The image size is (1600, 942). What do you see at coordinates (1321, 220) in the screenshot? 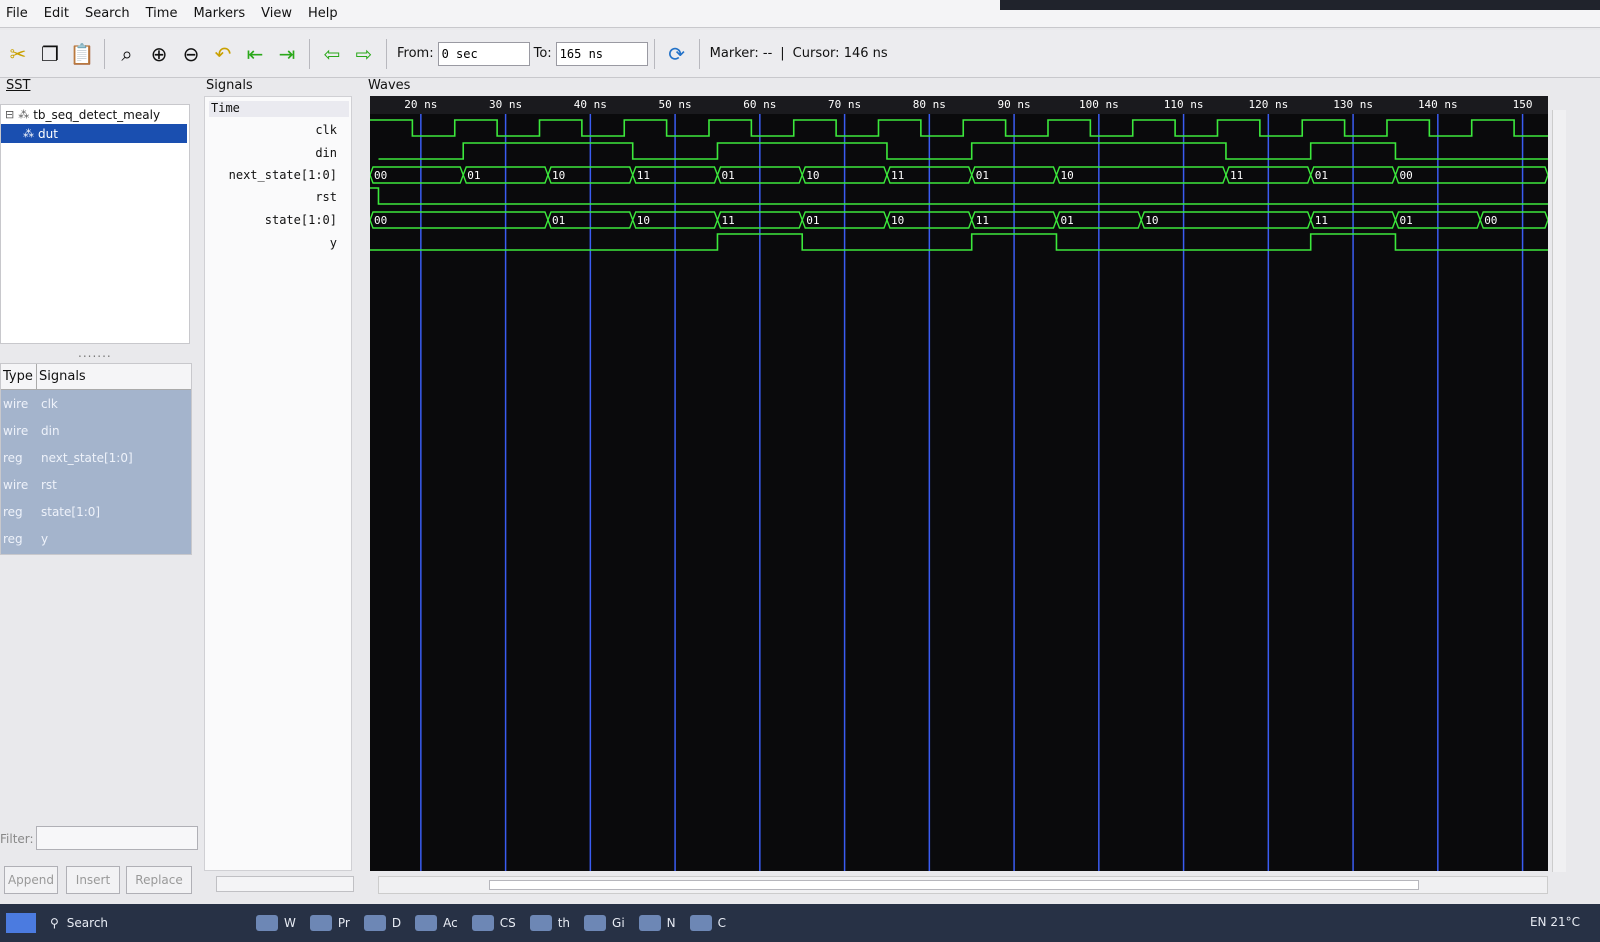
I see `state-value-label: 11` at bounding box center [1321, 220].